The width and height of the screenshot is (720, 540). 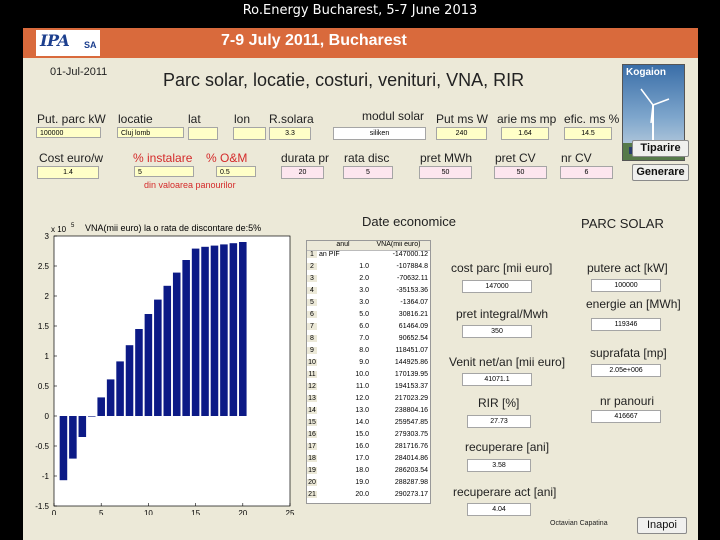 I want to click on label-putere-act: putere act [kW], so click(x=627, y=268).